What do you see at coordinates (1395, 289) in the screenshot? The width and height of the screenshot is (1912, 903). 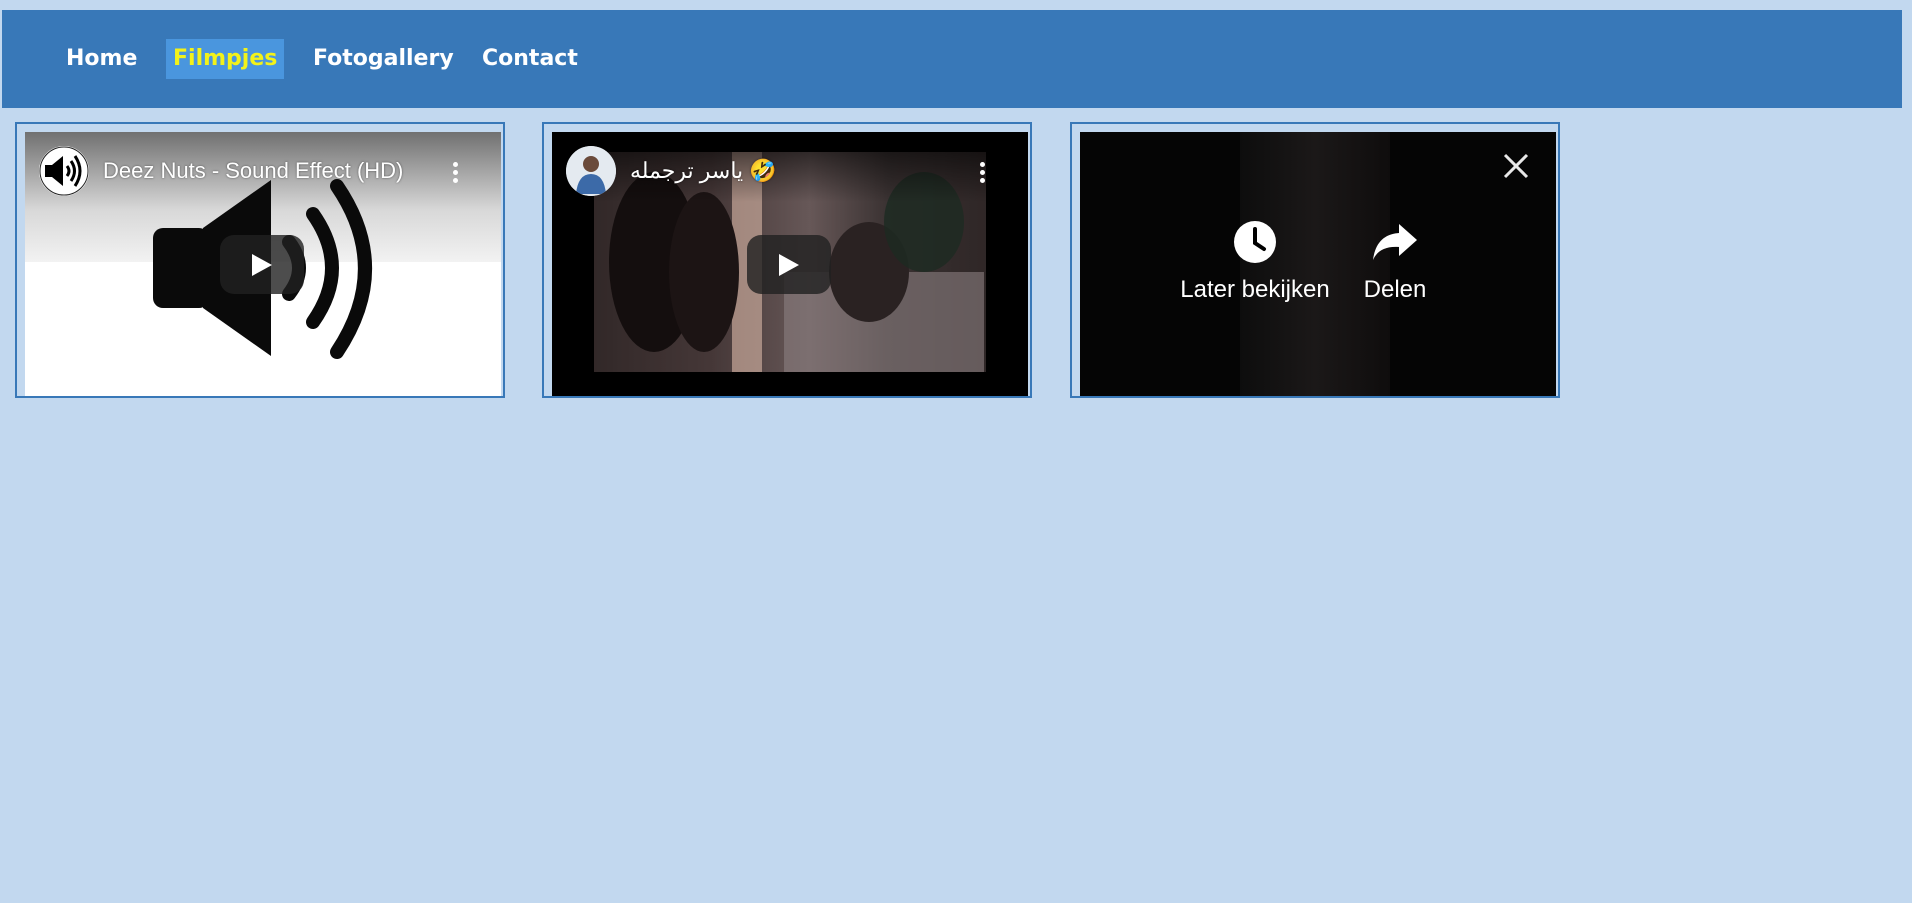 I see `share-label: Delen` at bounding box center [1395, 289].